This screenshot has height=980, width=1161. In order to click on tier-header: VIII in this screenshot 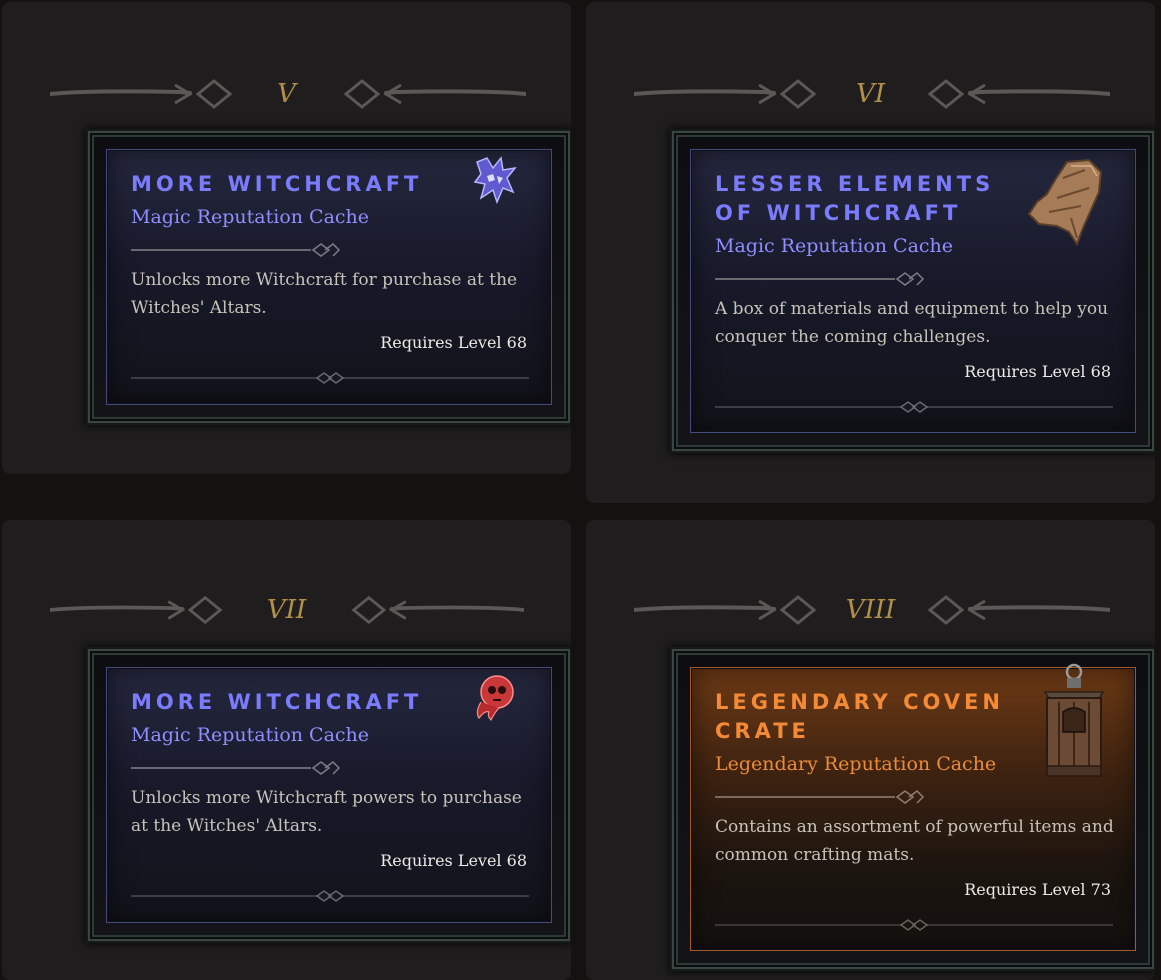, I will do `click(870, 610)`.